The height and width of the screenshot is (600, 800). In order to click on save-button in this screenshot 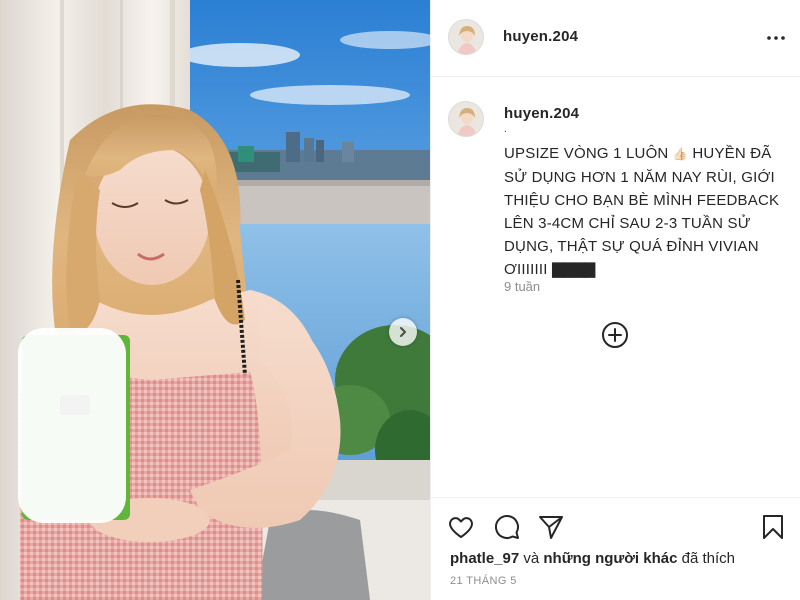, I will do `click(773, 527)`.